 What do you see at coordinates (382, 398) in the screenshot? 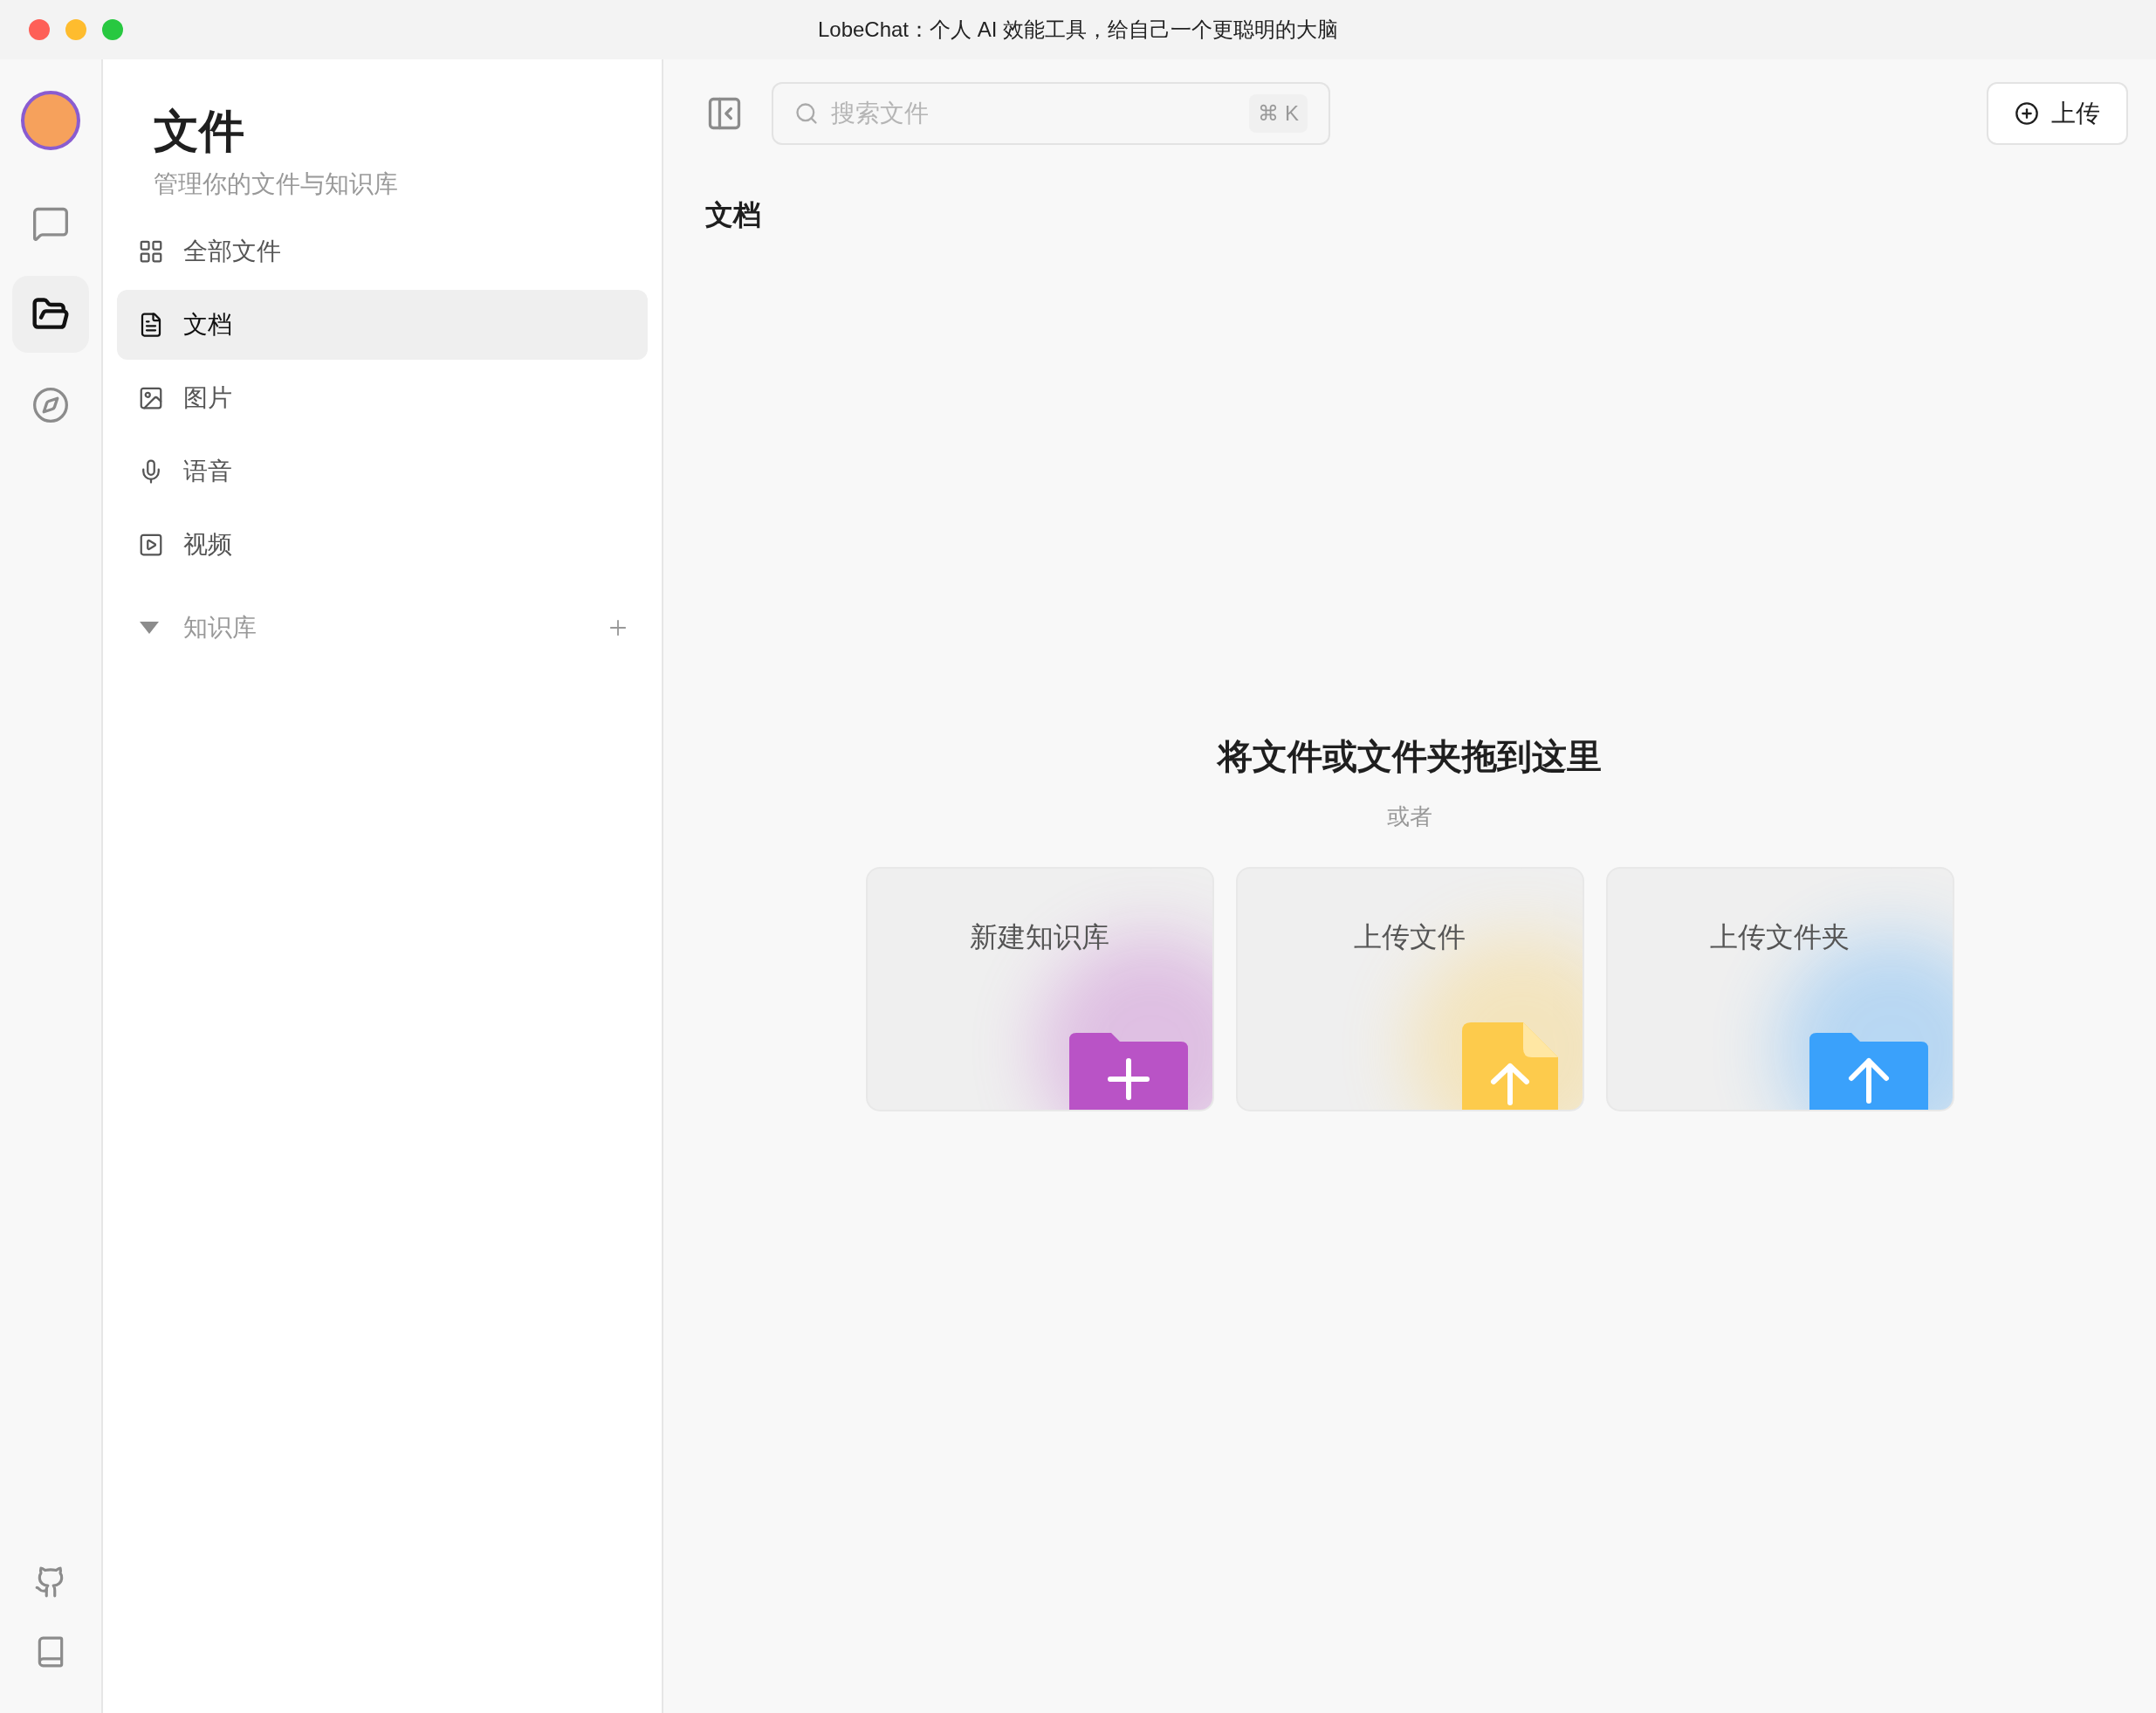
I see `sidebar-item: 图片` at bounding box center [382, 398].